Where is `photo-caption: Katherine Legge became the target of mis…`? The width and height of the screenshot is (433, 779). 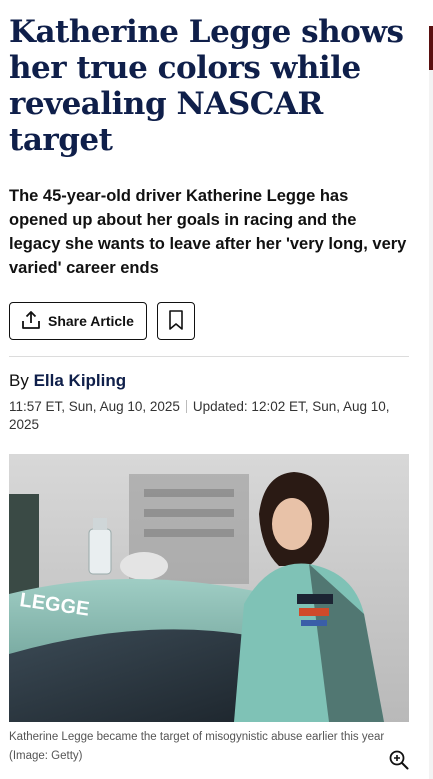
photo-caption: Katherine Legge became the target of mis… is located at coordinates (209, 749).